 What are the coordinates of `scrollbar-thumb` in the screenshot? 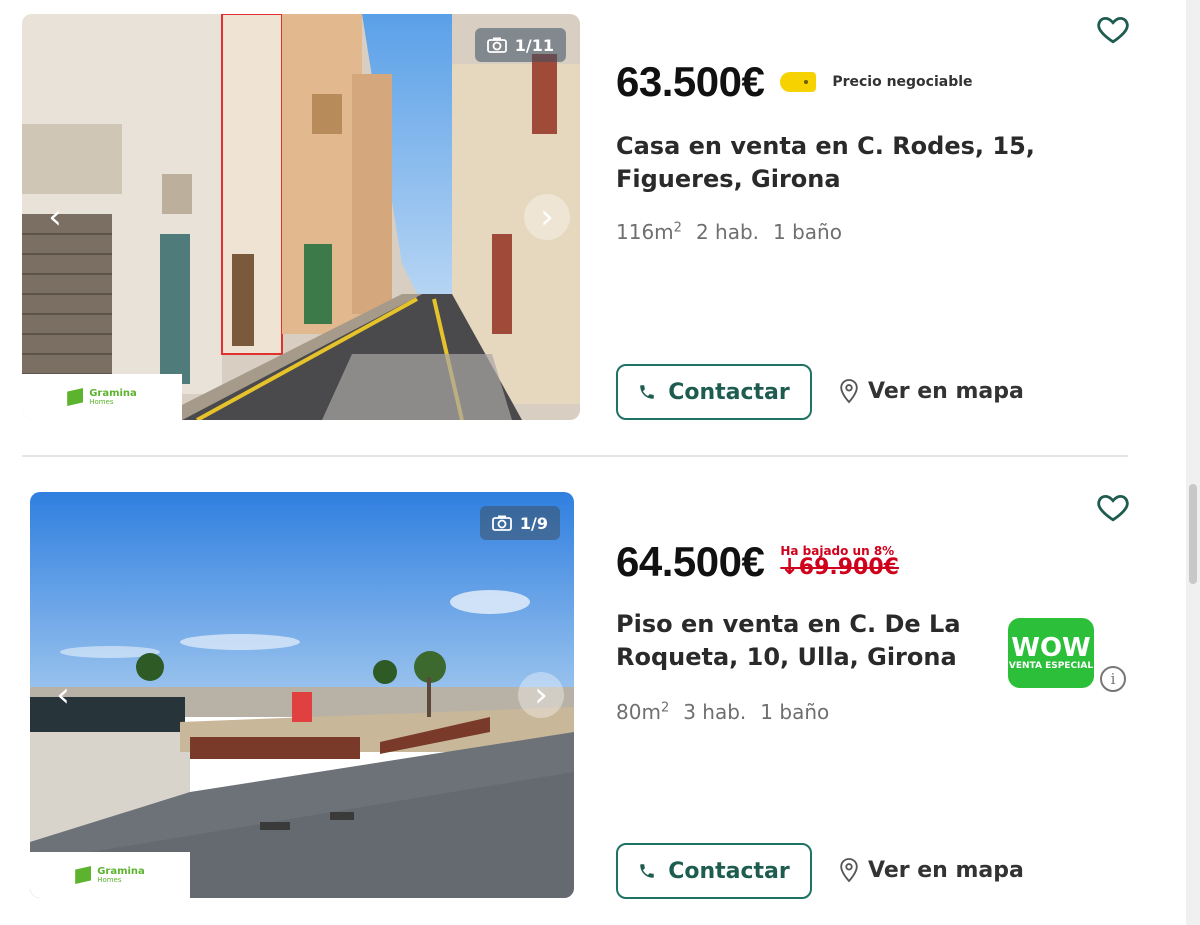 It's located at (1193, 534).